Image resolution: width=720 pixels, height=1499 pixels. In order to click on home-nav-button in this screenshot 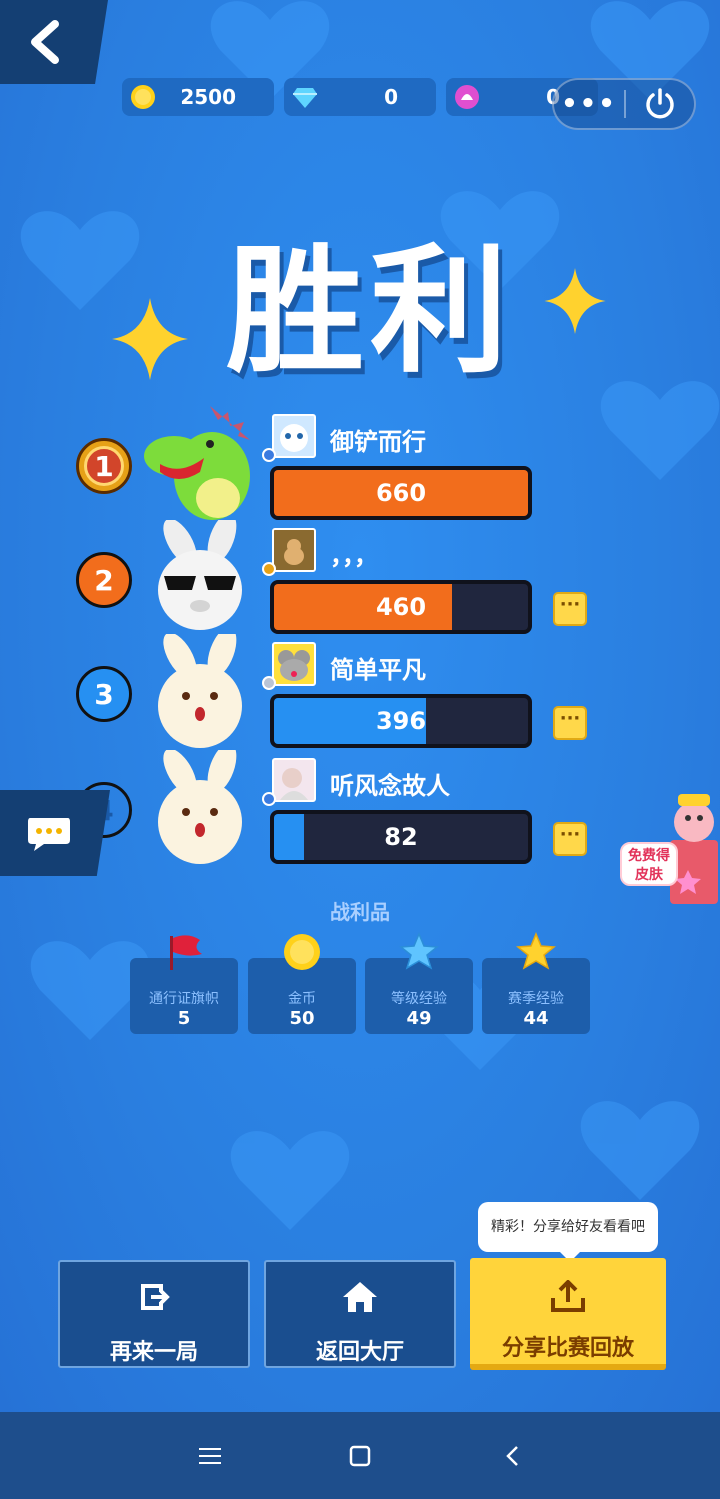, I will do `click(360, 1456)`.